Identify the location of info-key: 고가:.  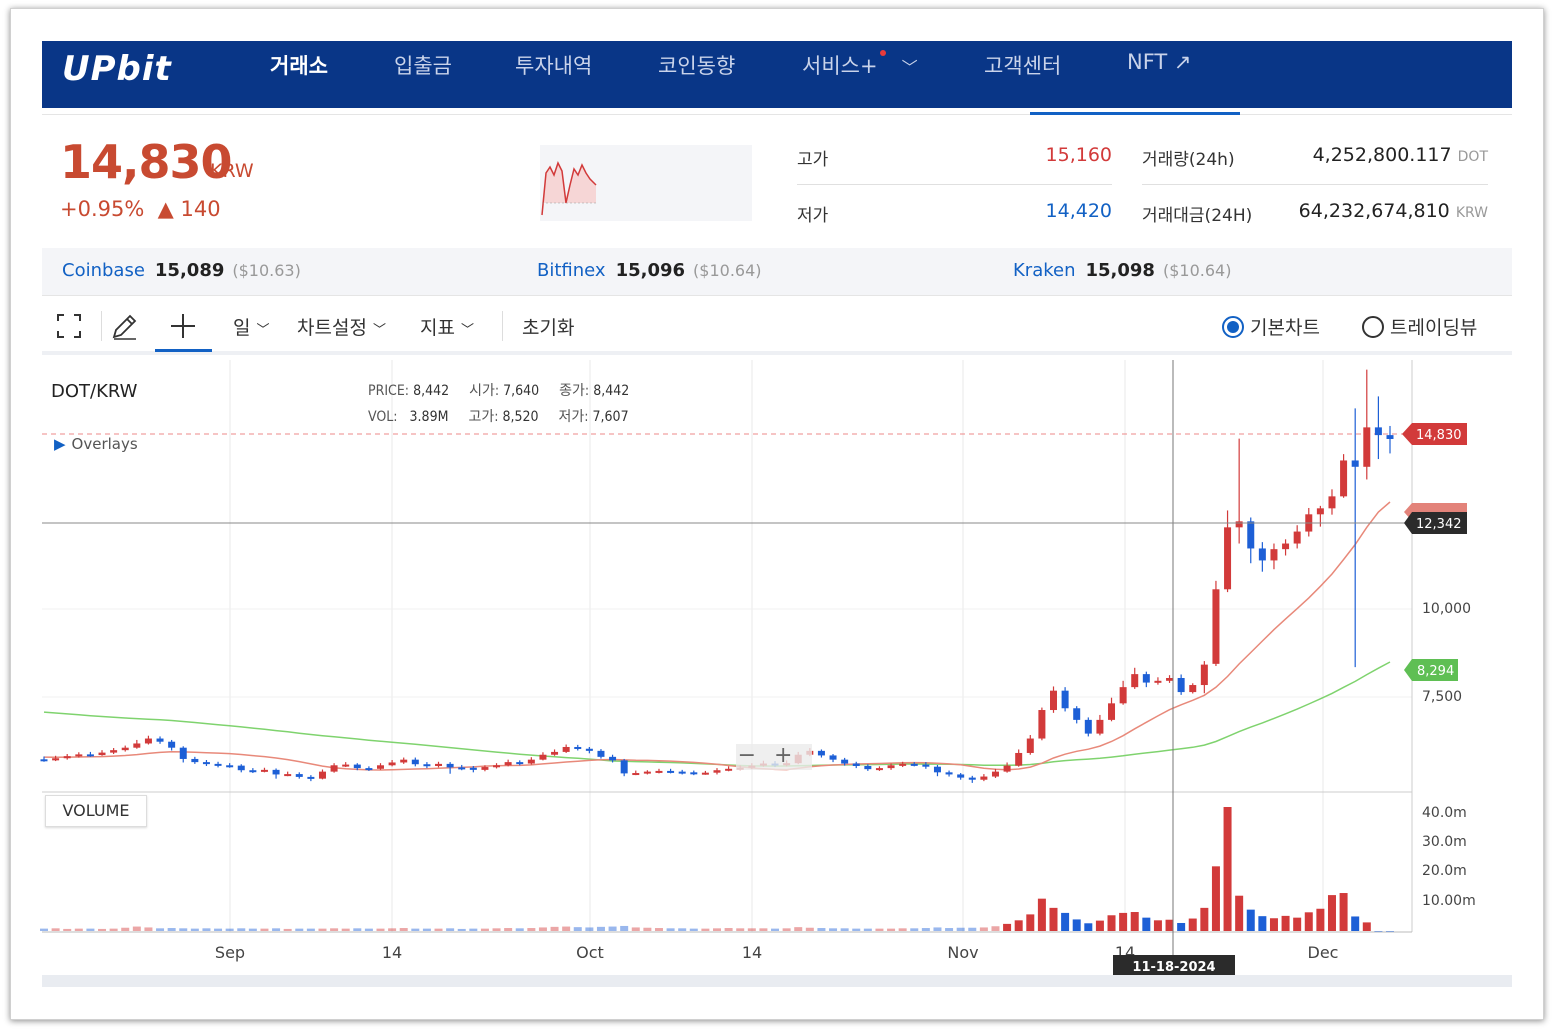
(483, 417).